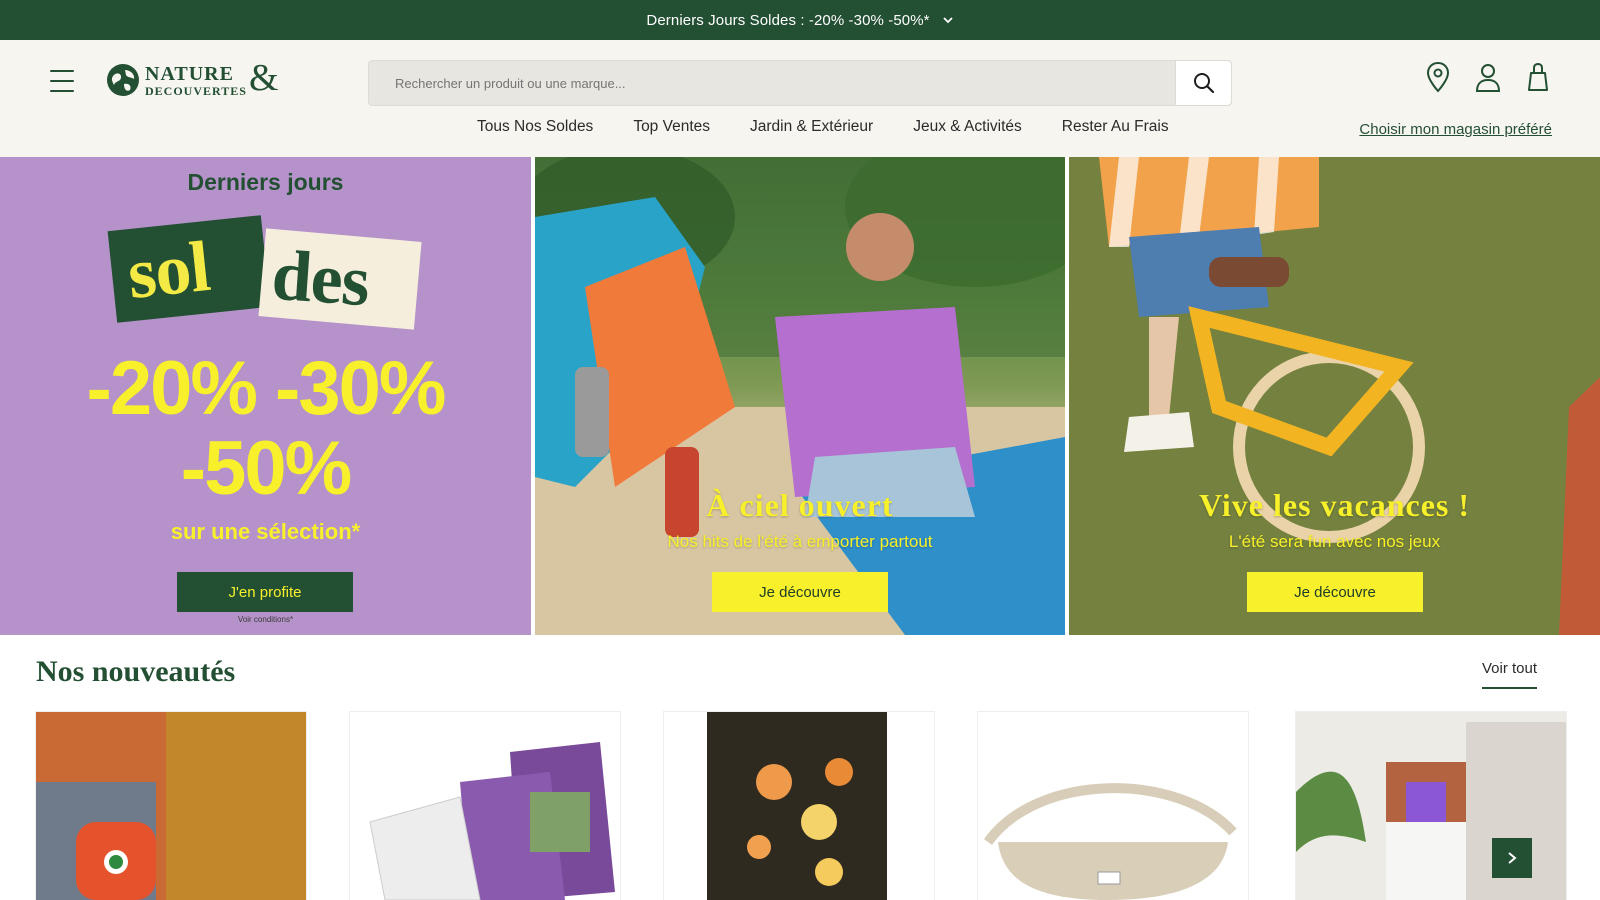  What do you see at coordinates (196, 90) in the screenshot?
I see `logo-line2: DECOUVERTES` at bounding box center [196, 90].